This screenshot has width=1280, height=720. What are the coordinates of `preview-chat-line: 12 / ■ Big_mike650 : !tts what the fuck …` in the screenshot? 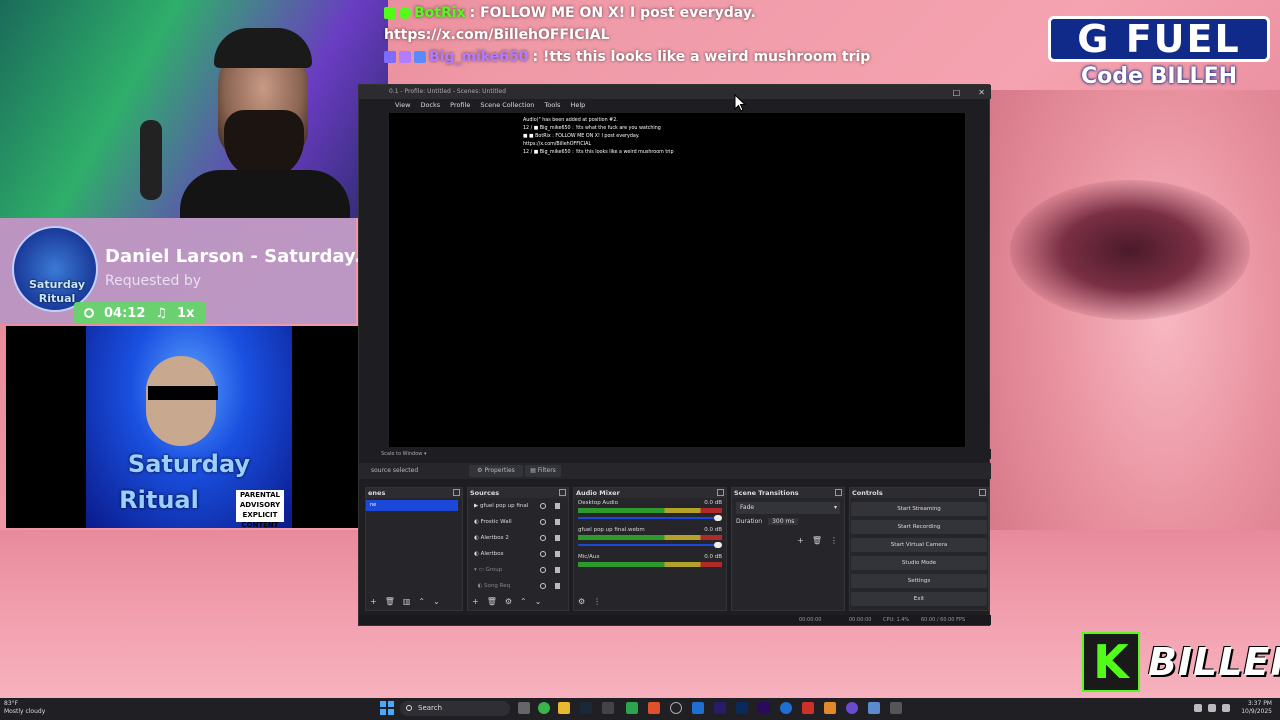 It's located at (592, 128).